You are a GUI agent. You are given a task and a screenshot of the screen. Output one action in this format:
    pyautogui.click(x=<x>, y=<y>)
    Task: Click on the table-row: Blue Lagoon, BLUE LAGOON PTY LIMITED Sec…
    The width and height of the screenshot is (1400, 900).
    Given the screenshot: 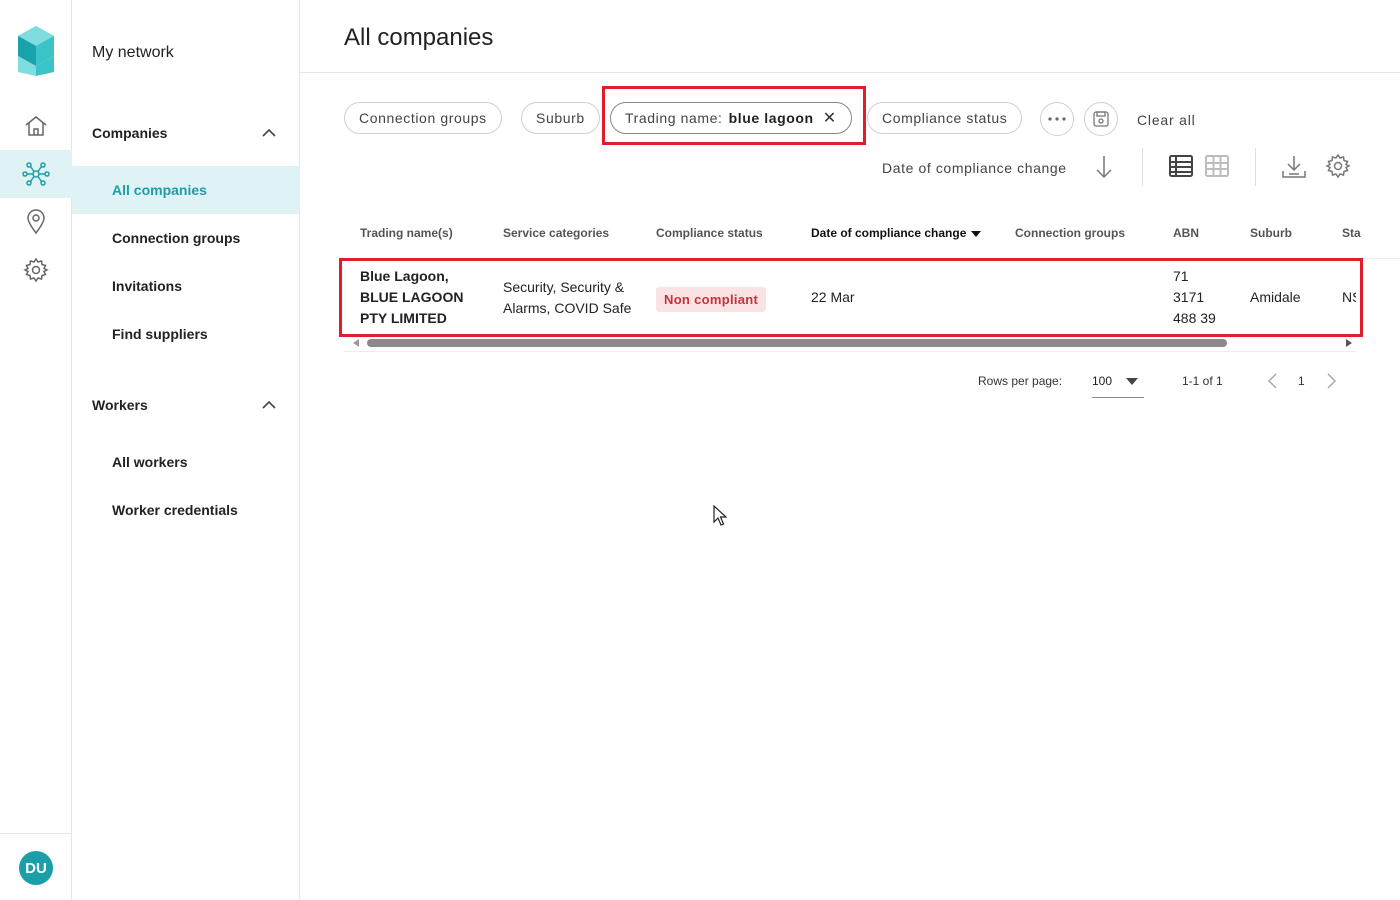 What is the action you would take?
    pyautogui.click(x=872, y=297)
    